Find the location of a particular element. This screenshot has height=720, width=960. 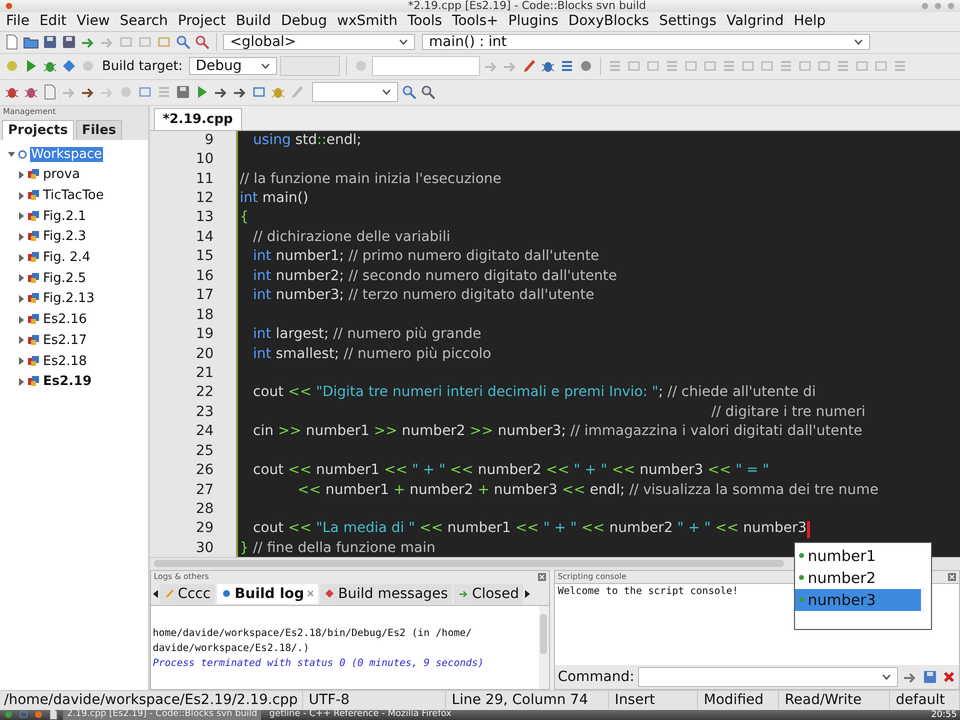

code-line: cout << "Digita tre numeri interi decimali e premi Invio: "; // chiede all'utente di is located at coordinates (534, 392).